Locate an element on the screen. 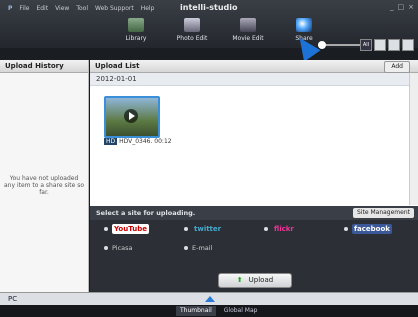 This screenshot has height=317, width=418. tab-movie-edit: Movie Edit is located at coordinates (248, 31).